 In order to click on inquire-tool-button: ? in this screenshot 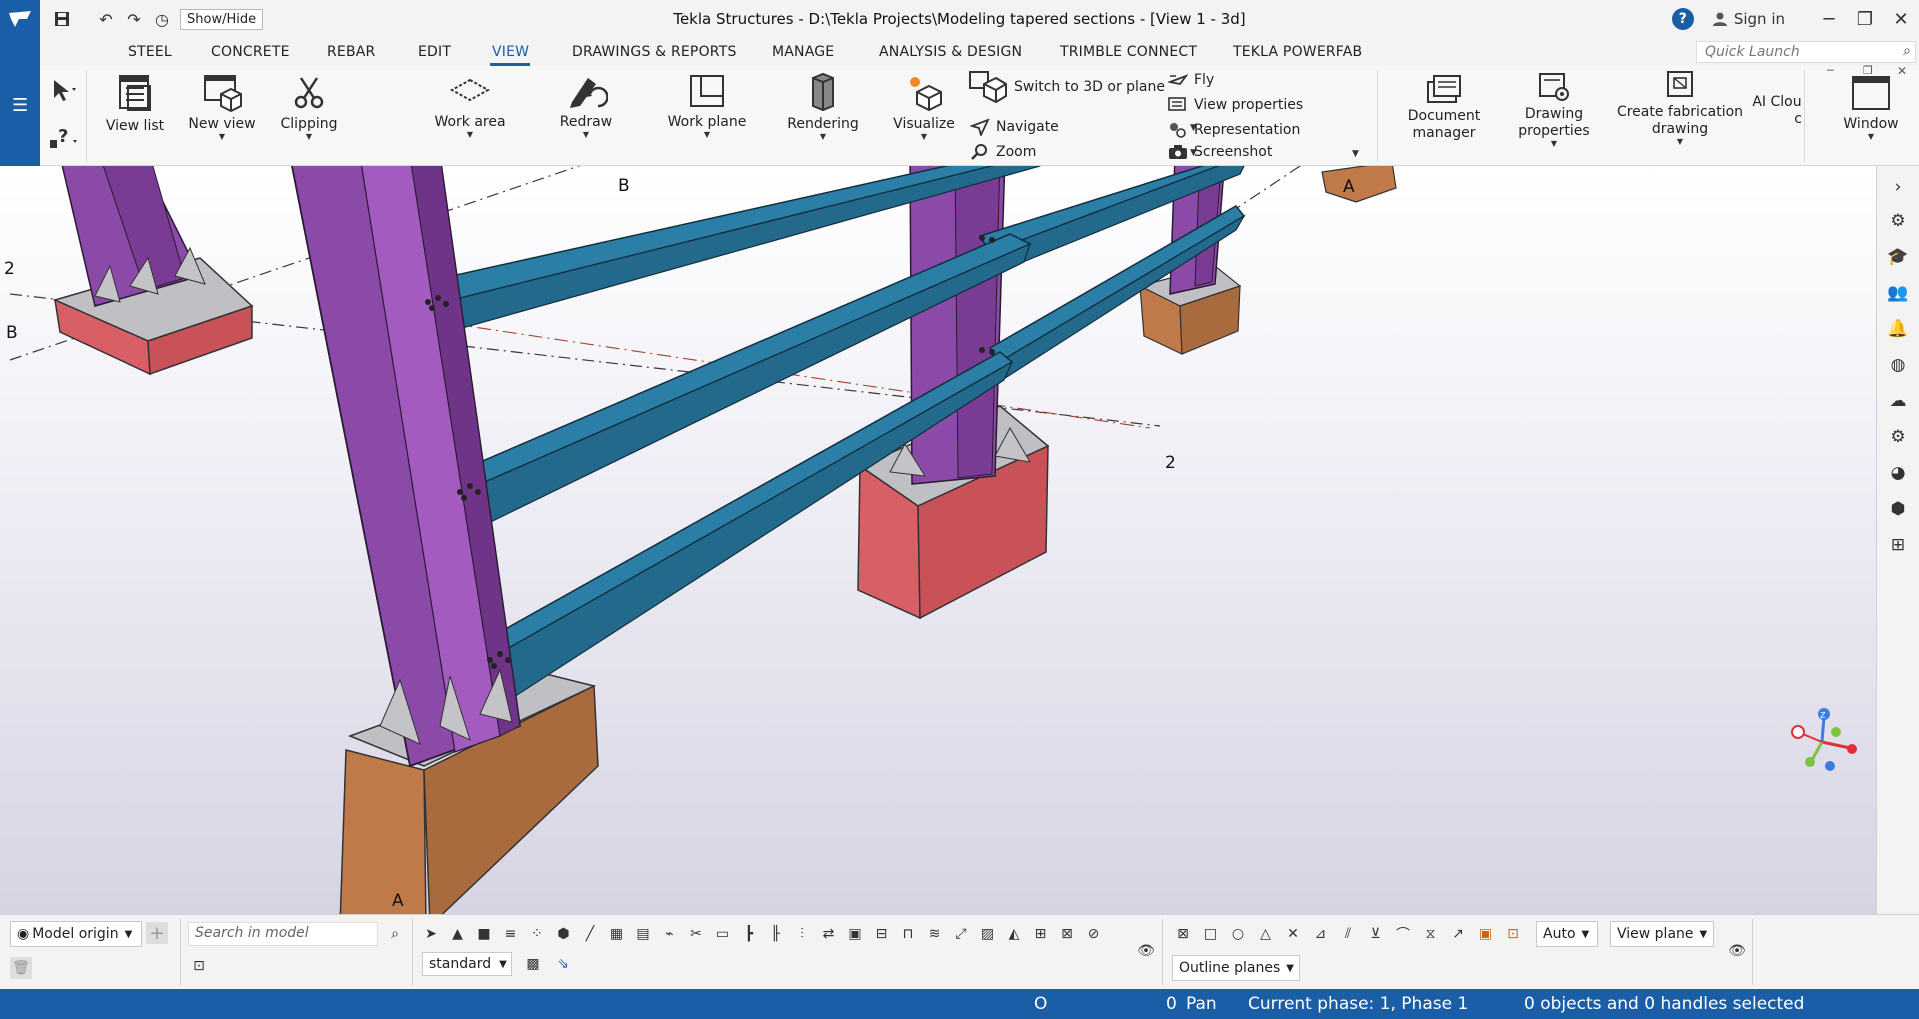, I will do `click(64, 141)`.